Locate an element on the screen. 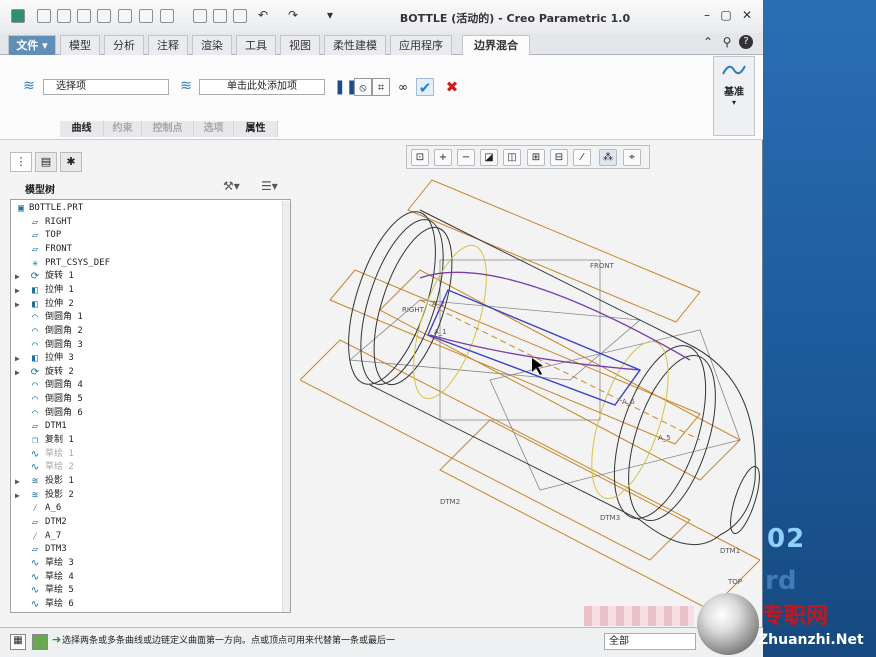  settings-icon is located at coordinates (146, 16).